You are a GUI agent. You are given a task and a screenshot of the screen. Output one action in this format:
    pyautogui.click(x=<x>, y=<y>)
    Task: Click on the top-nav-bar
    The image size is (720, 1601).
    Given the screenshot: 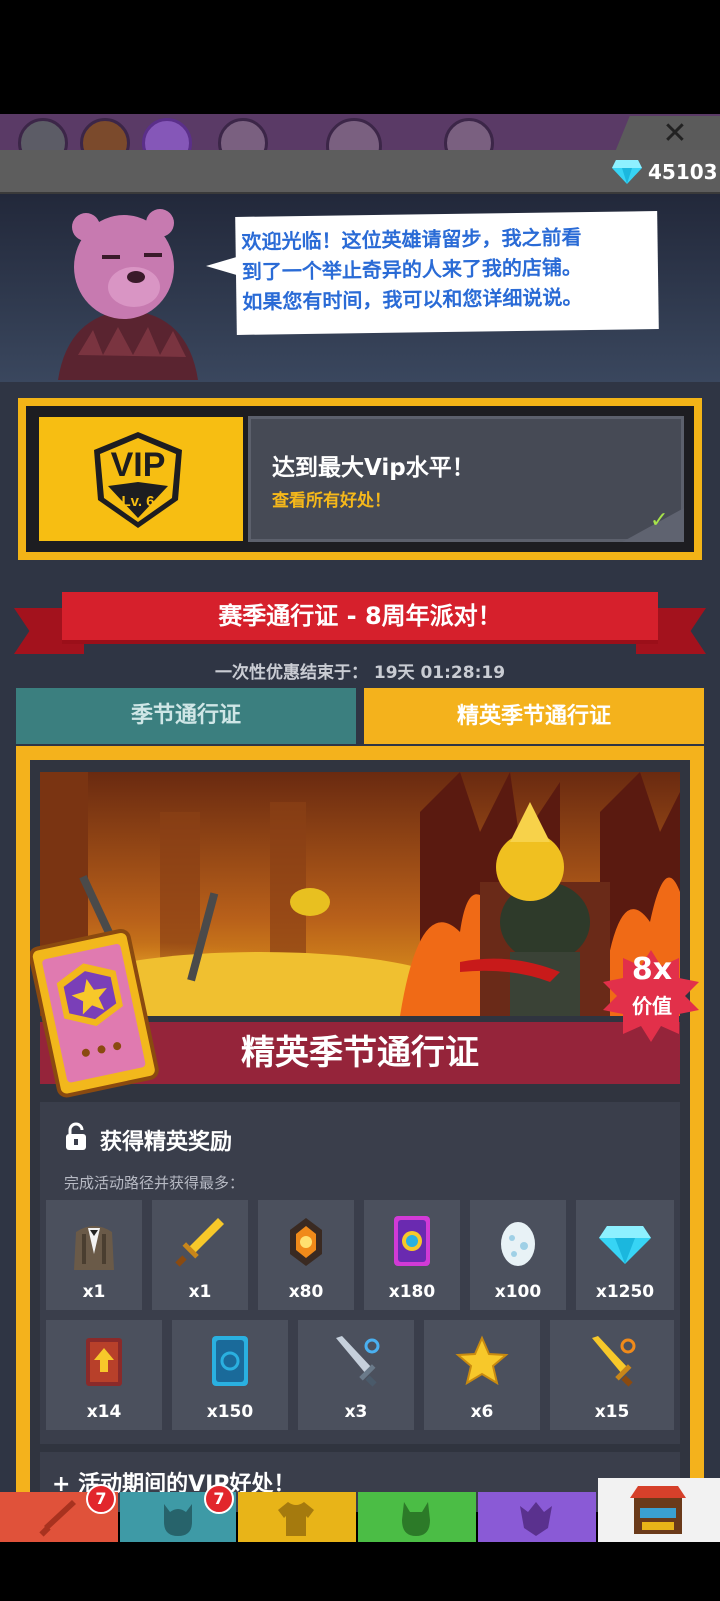 What is the action you would take?
    pyautogui.click(x=360, y=144)
    